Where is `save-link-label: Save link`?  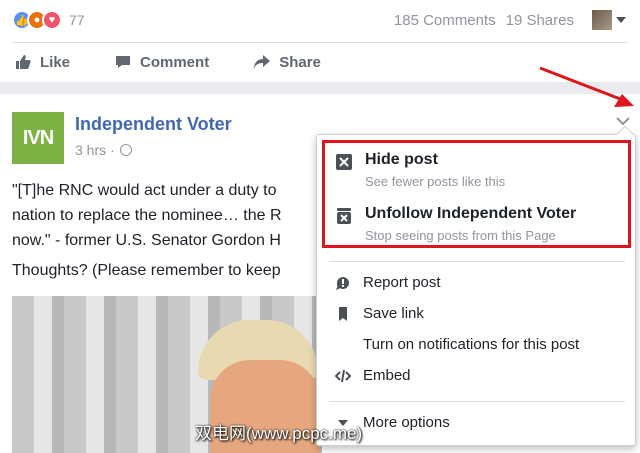 save-link-label: Save link is located at coordinates (393, 313).